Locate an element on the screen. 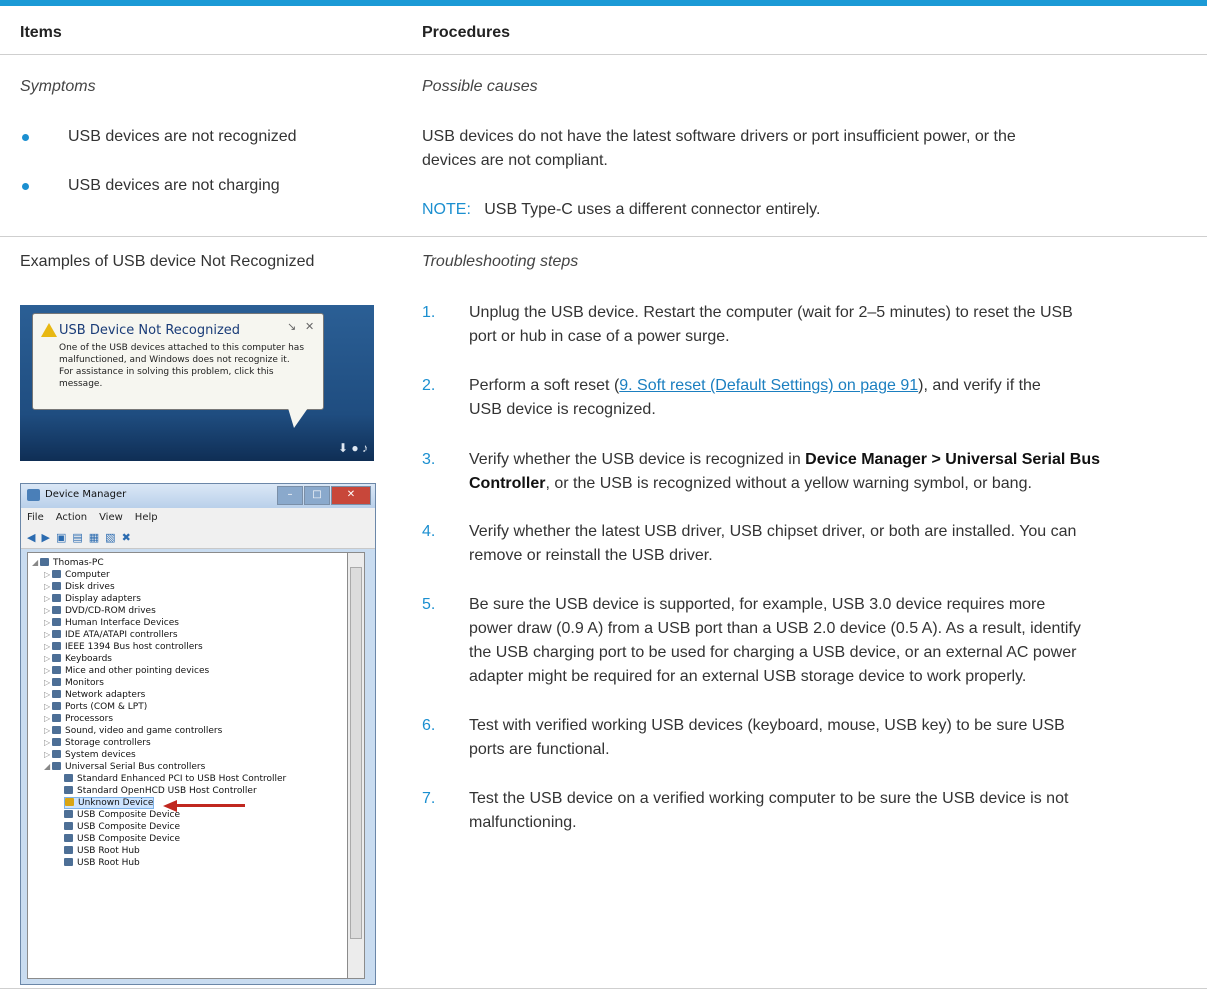 The width and height of the screenshot is (1207, 995). balloon-title: USB Device Not Recognized is located at coordinates (150, 330).